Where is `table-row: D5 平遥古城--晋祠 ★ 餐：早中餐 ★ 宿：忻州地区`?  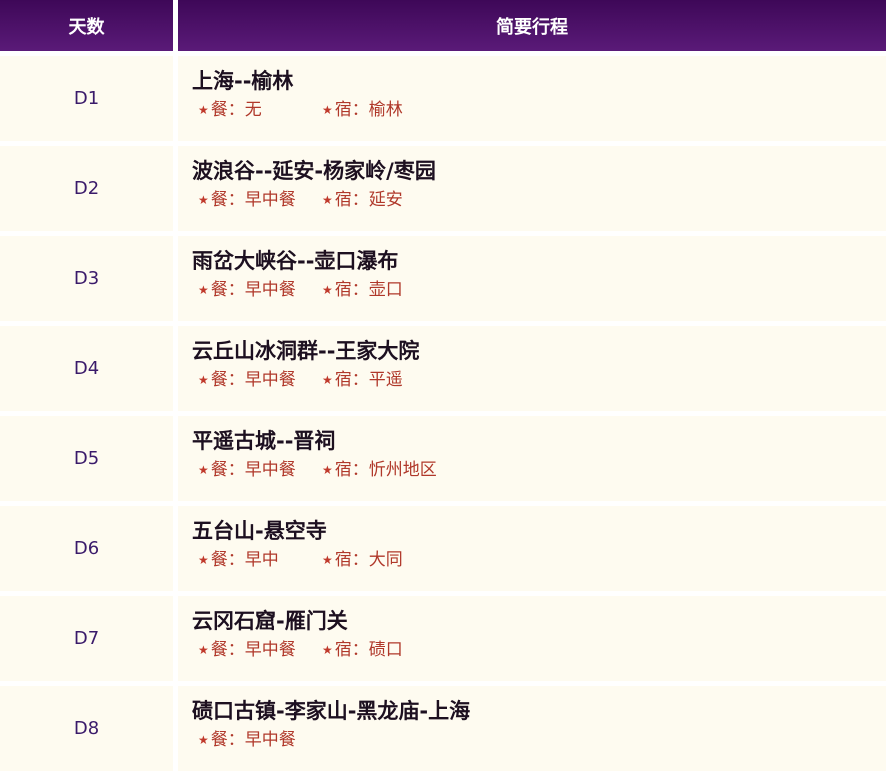 table-row: D5 平遥古城--晋祠 ★ 餐：早中餐 ★ 宿：忻州地区 is located at coordinates (443, 458).